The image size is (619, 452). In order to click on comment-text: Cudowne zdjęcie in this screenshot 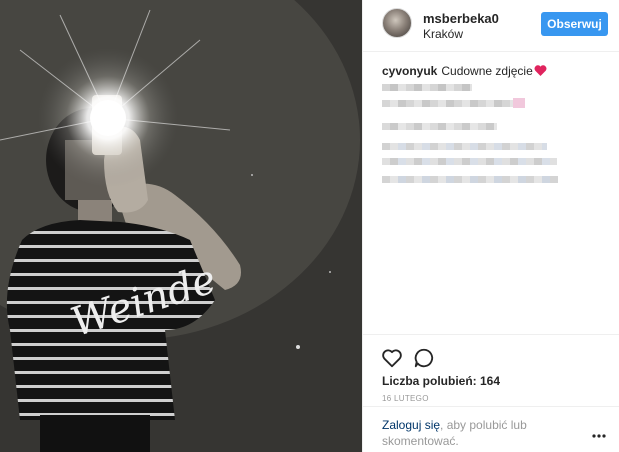, I will do `click(487, 71)`.